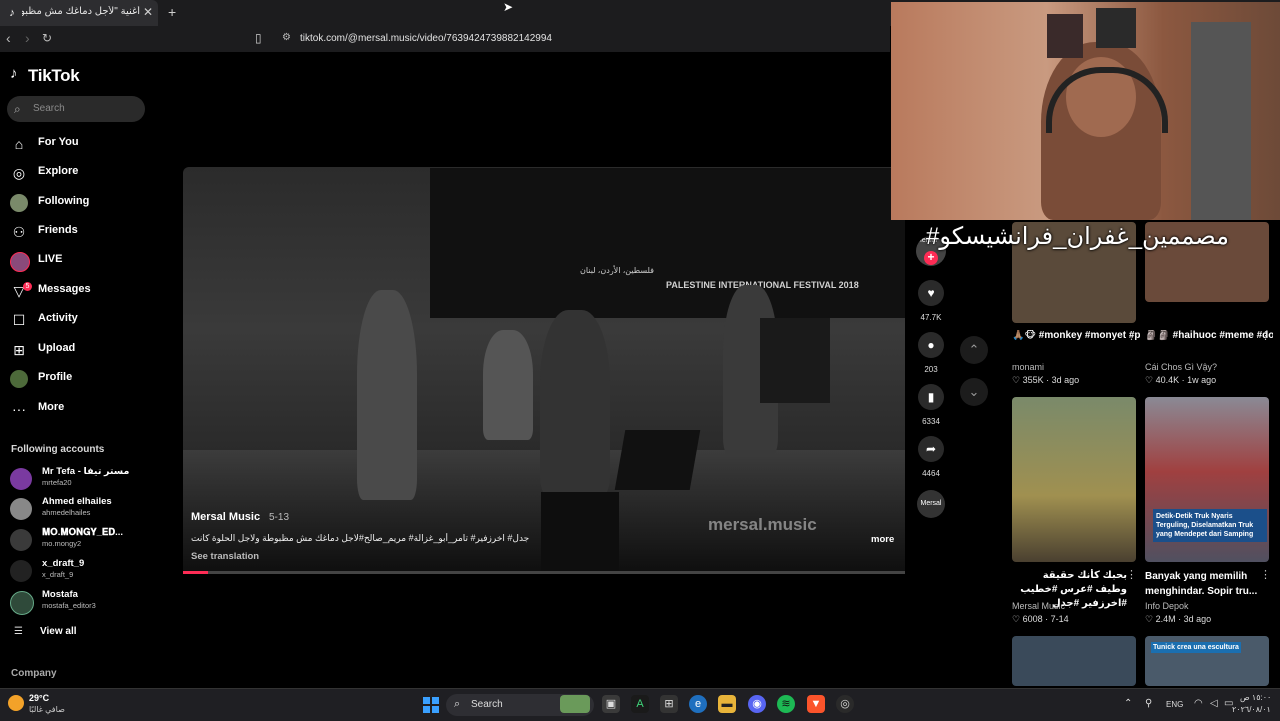 This screenshot has width=1280, height=721. What do you see at coordinates (80, 409) in the screenshot?
I see `nav-more: ··· More` at bounding box center [80, 409].